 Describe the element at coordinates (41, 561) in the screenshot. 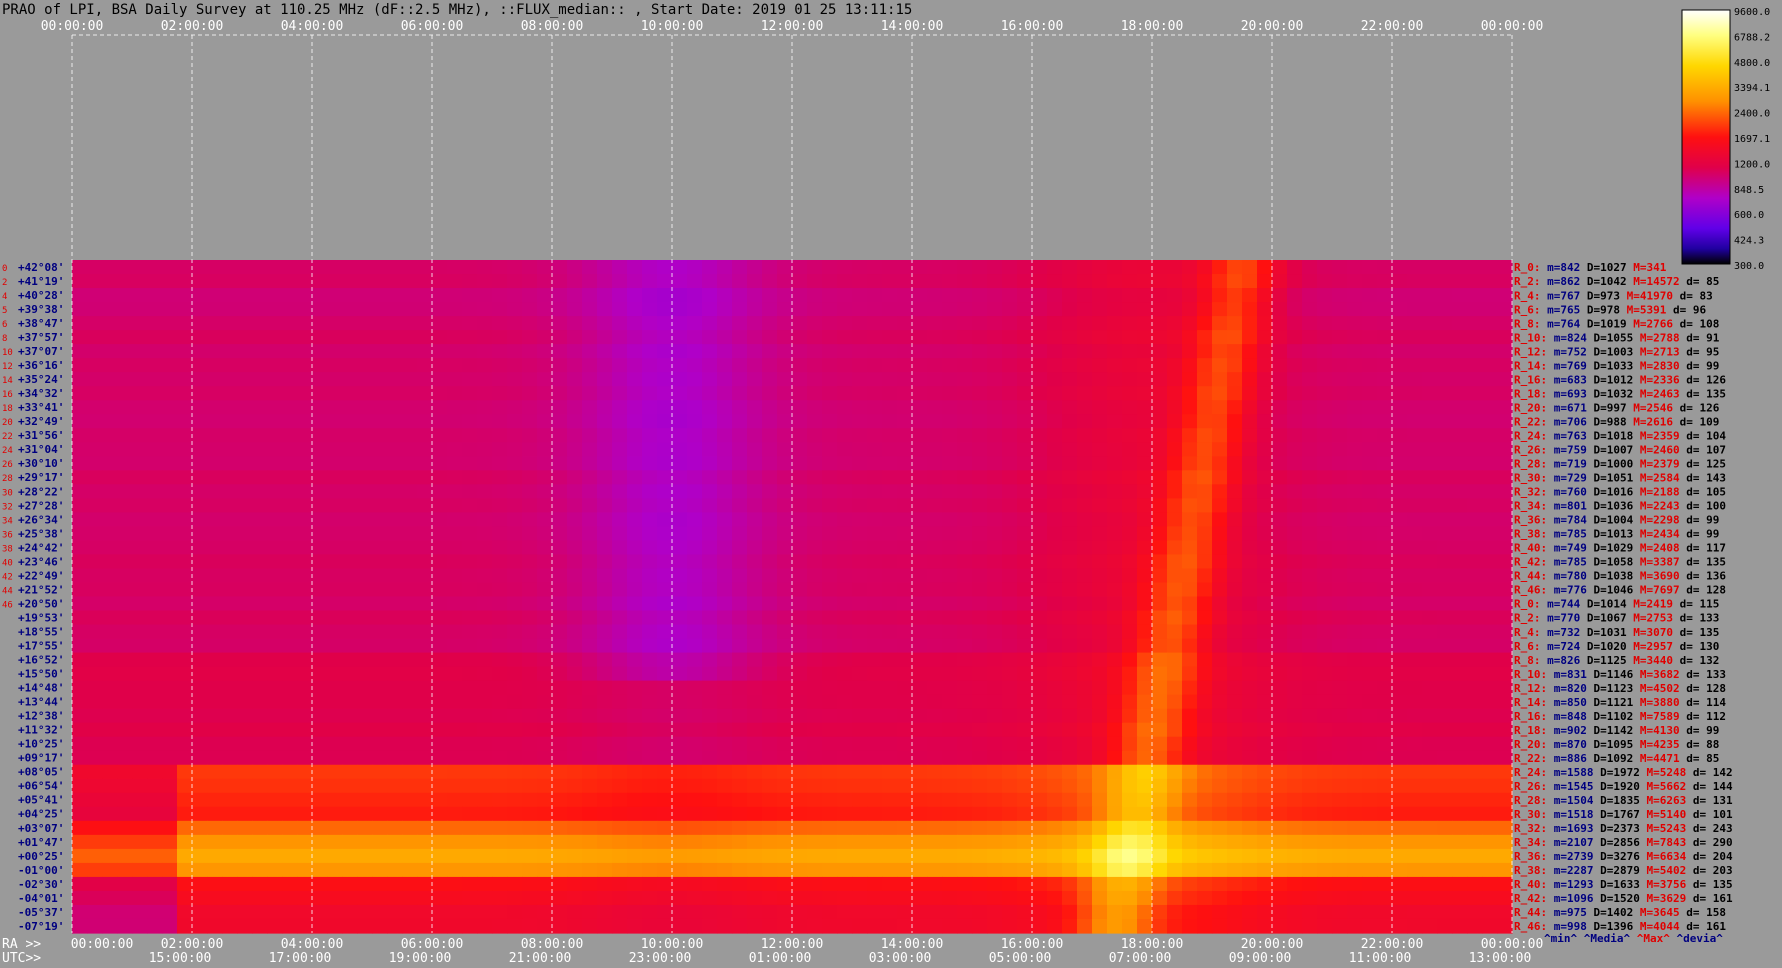

I see `dec-label: +23°46'` at that location.